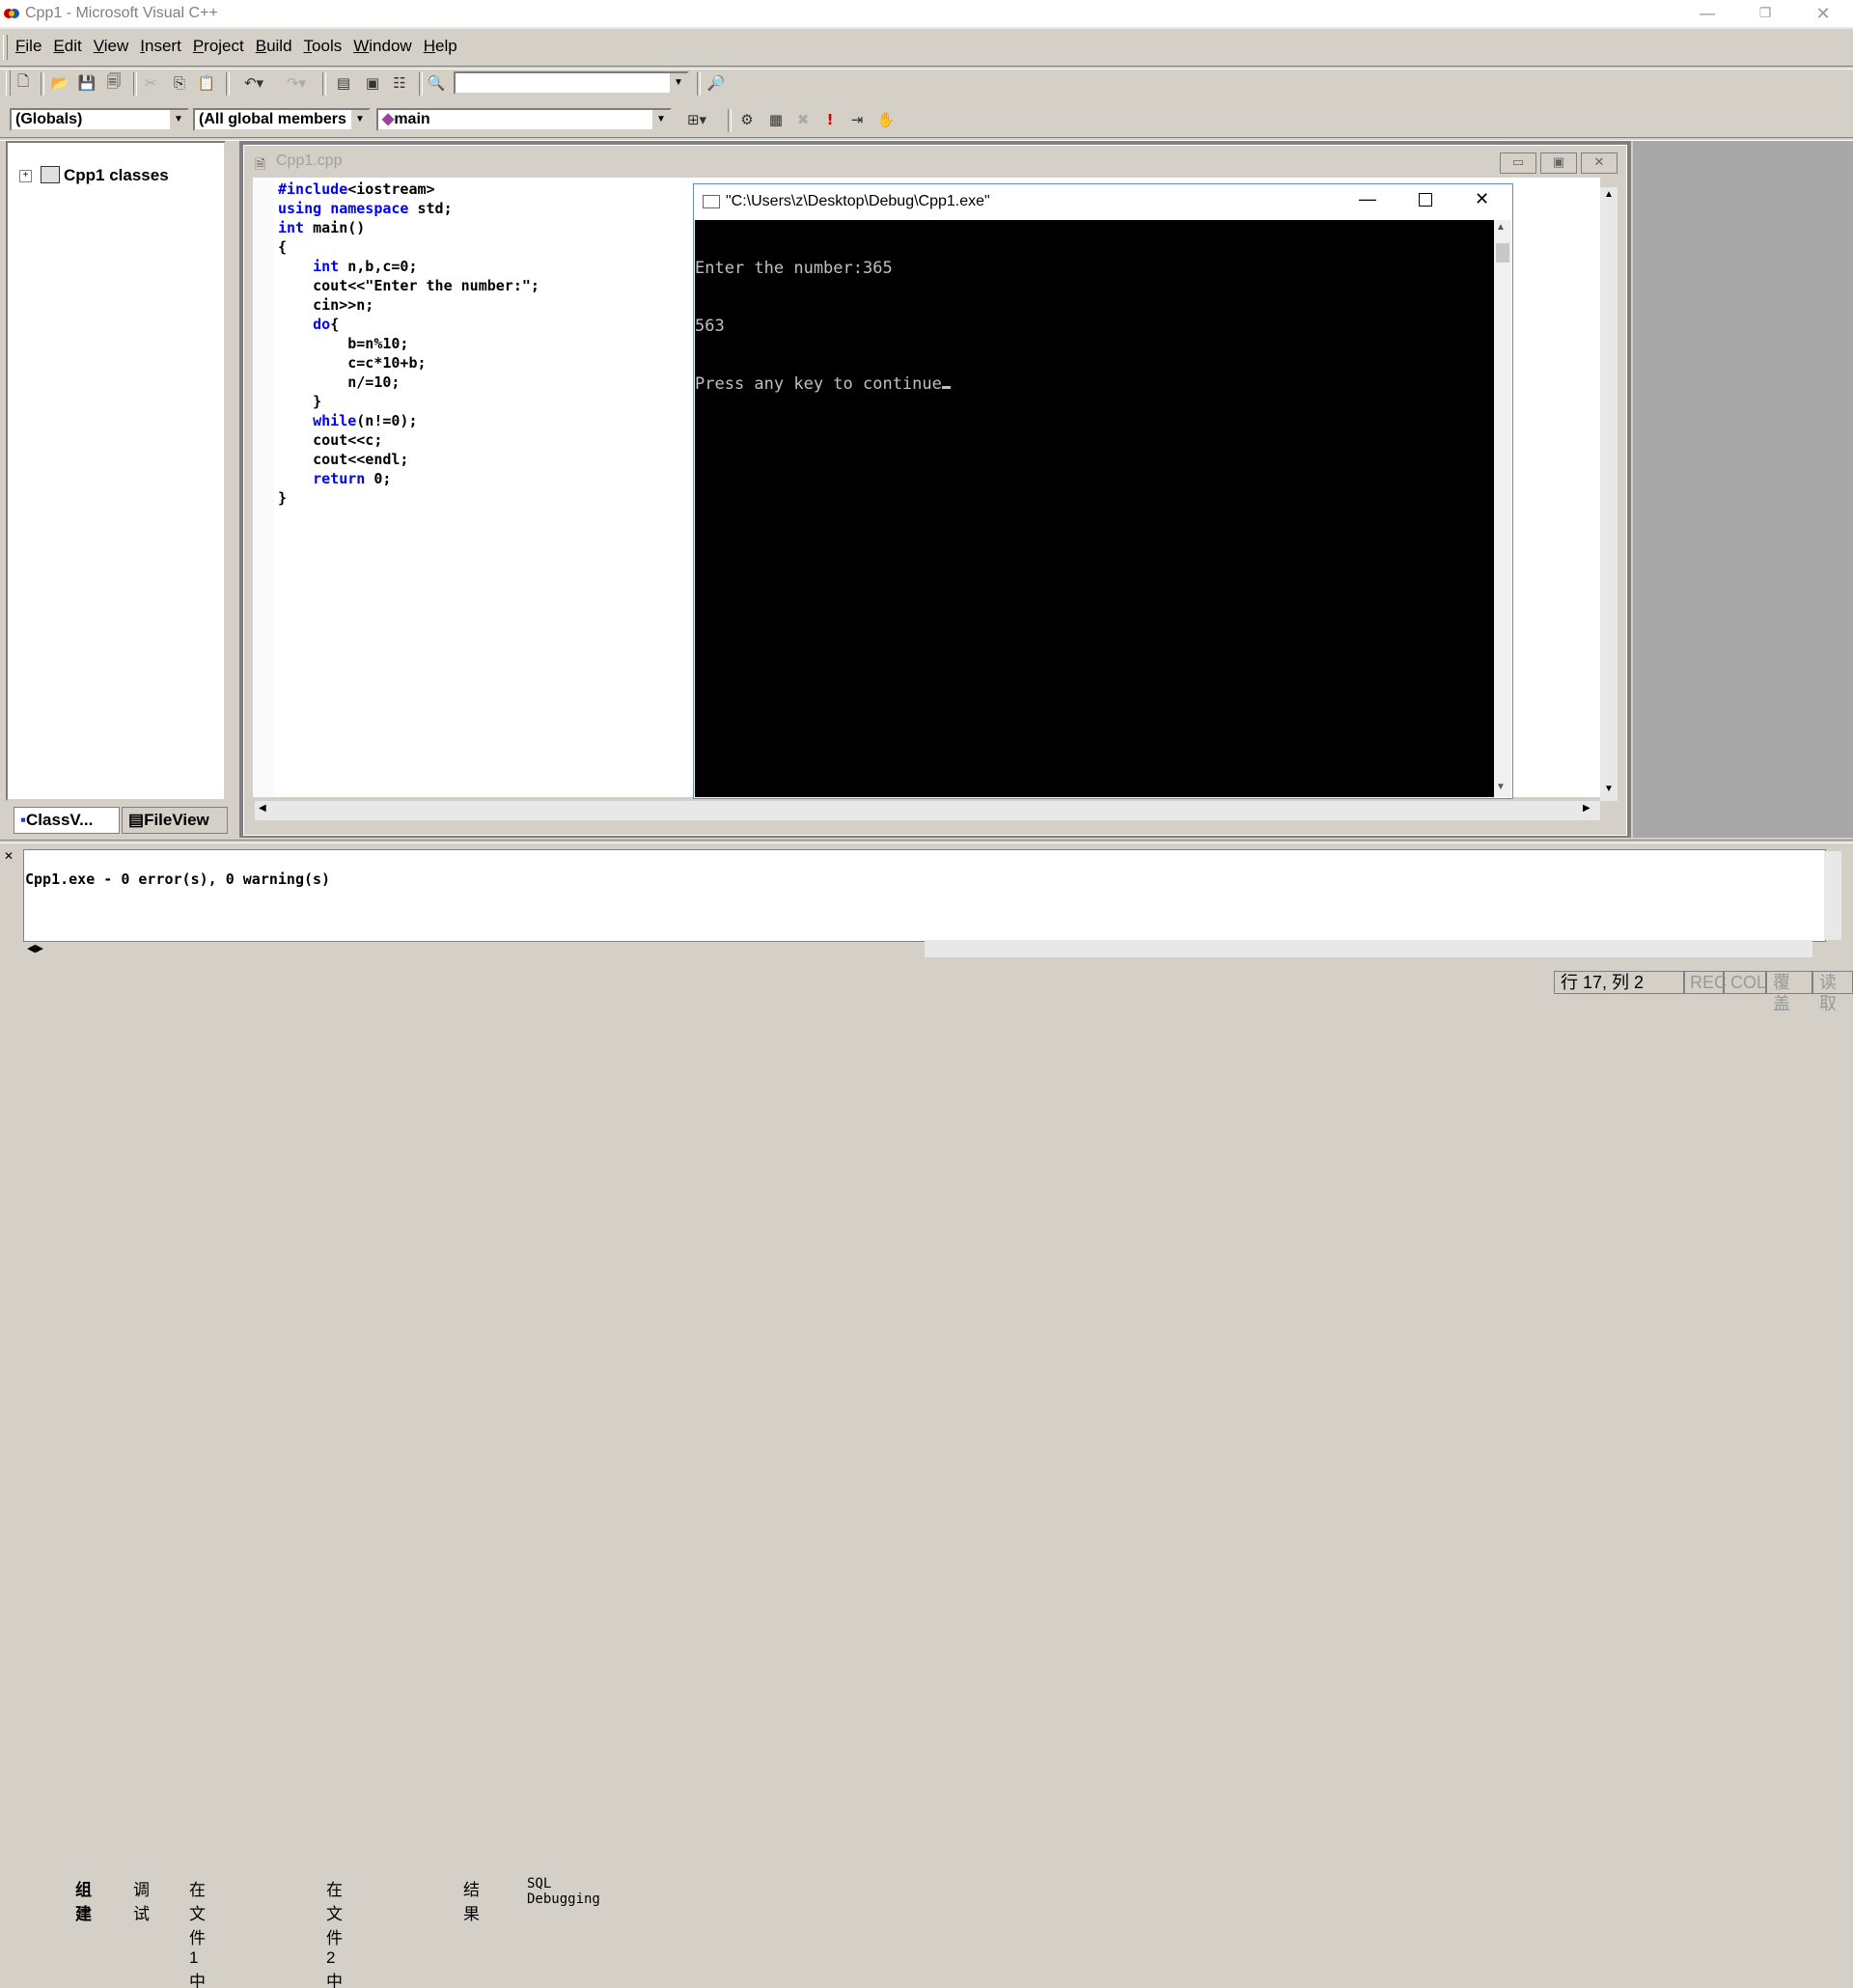 The width and height of the screenshot is (1853, 1988). Describe the element at coordinates (1558, 163) in the screenshot. I see `doc-maximize-button: ▣` at that location.